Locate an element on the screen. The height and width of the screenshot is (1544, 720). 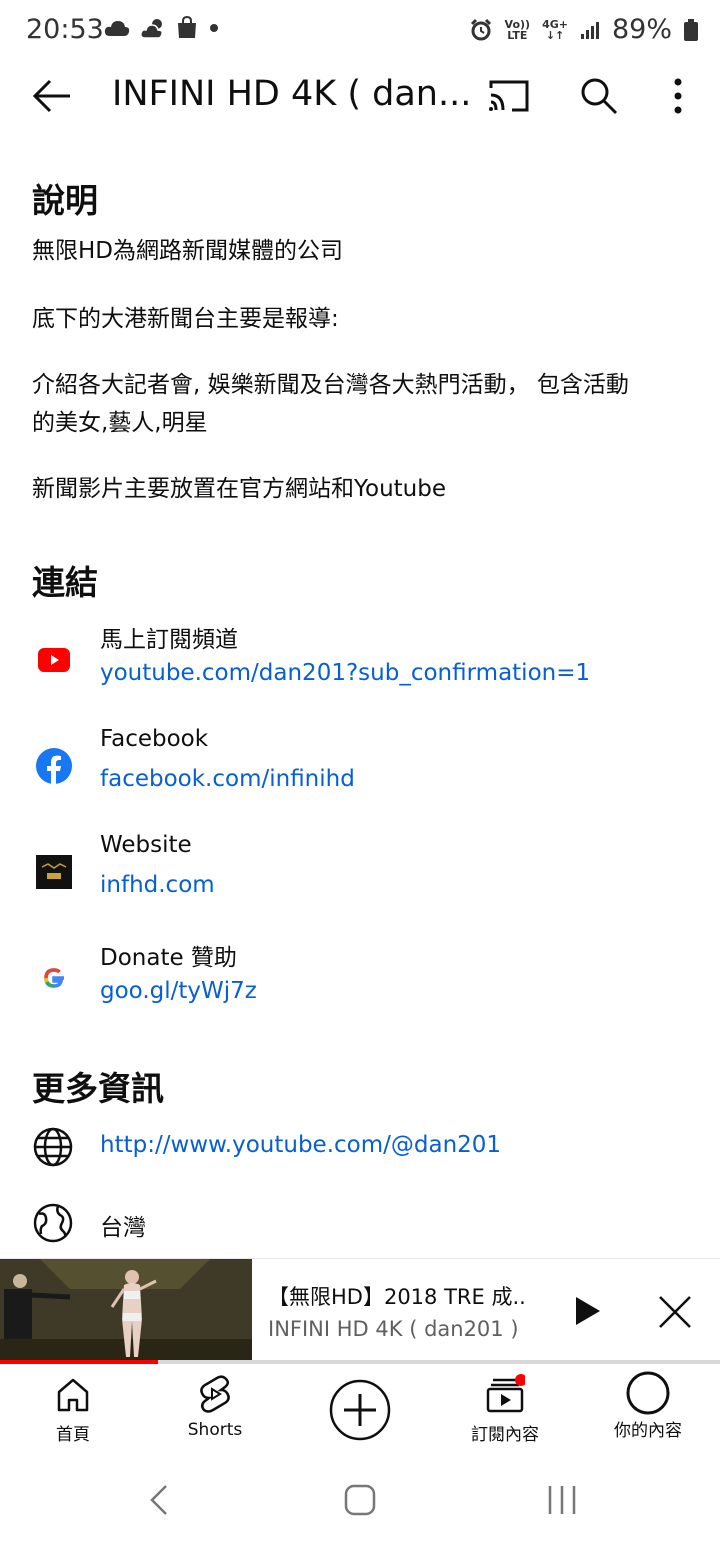
search-icon is located at coordinates (599, 96).